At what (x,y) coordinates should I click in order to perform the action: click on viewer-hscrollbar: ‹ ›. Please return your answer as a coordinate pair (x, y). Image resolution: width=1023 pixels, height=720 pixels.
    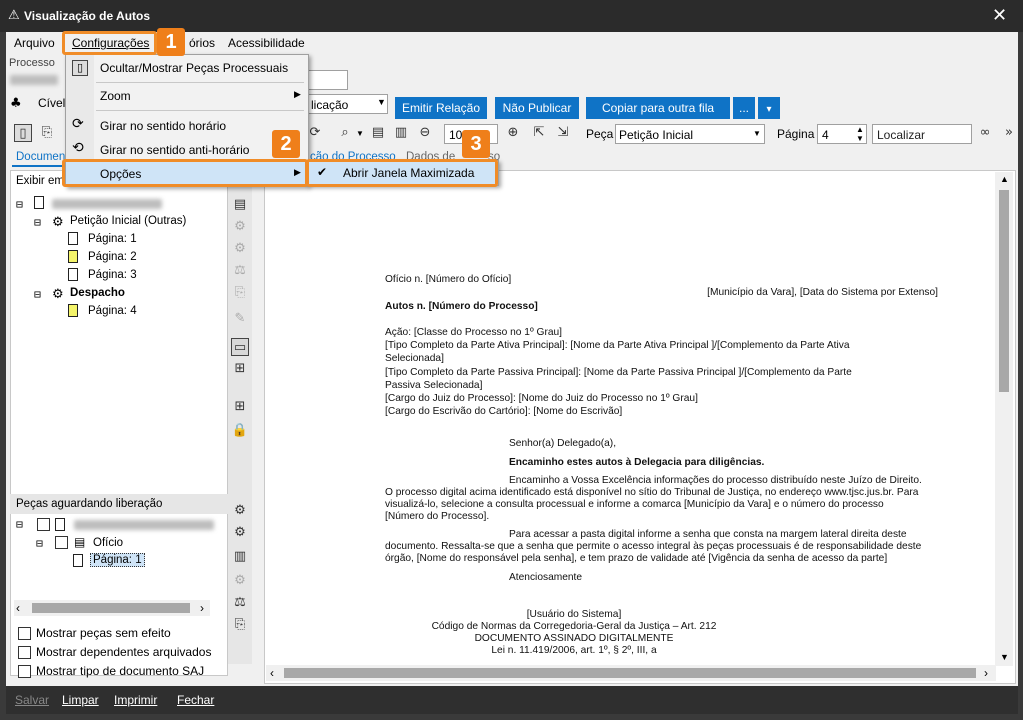
    Looking at the image, I should click on (631, 673).